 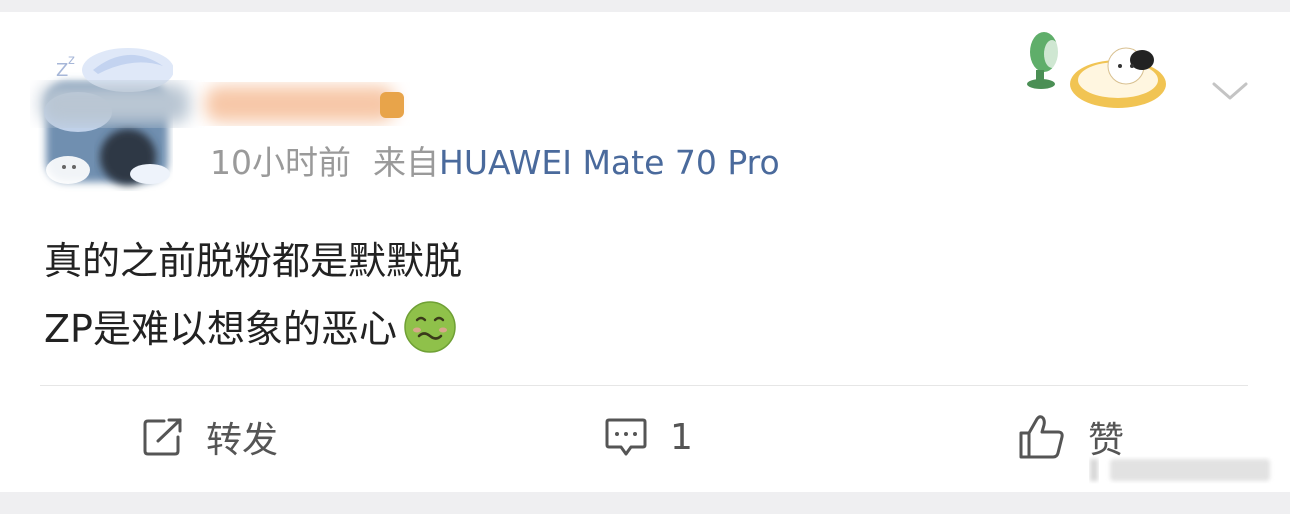 I want to click on watermark-logo, so click(x=1180, y=470).